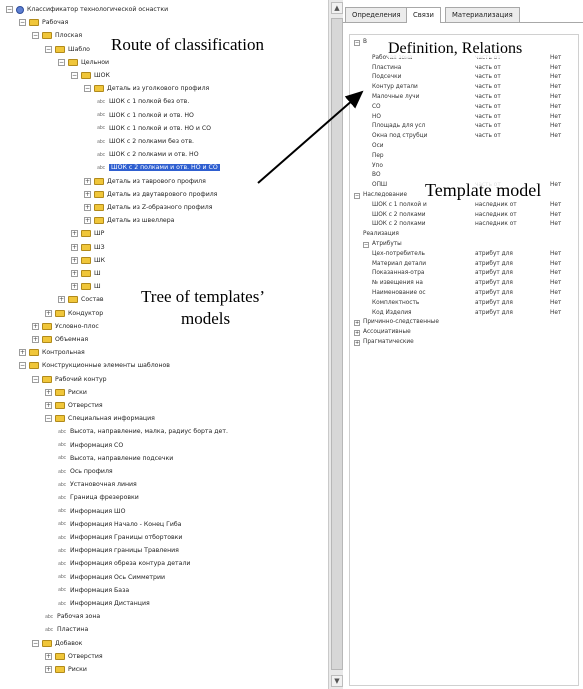 Image resolution: width=583 pixels, height=689 pixels. I want to click on tree-node: abc ШОК с 2 полками без отв., so click(145, 141).